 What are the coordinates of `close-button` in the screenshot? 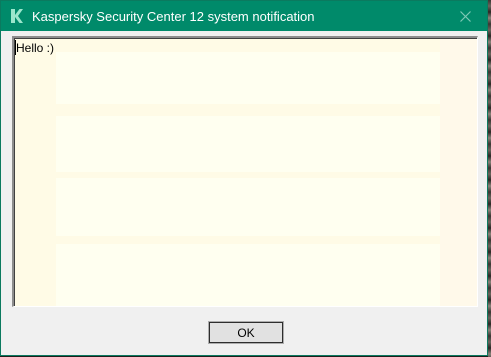 It's located at (465, 16).